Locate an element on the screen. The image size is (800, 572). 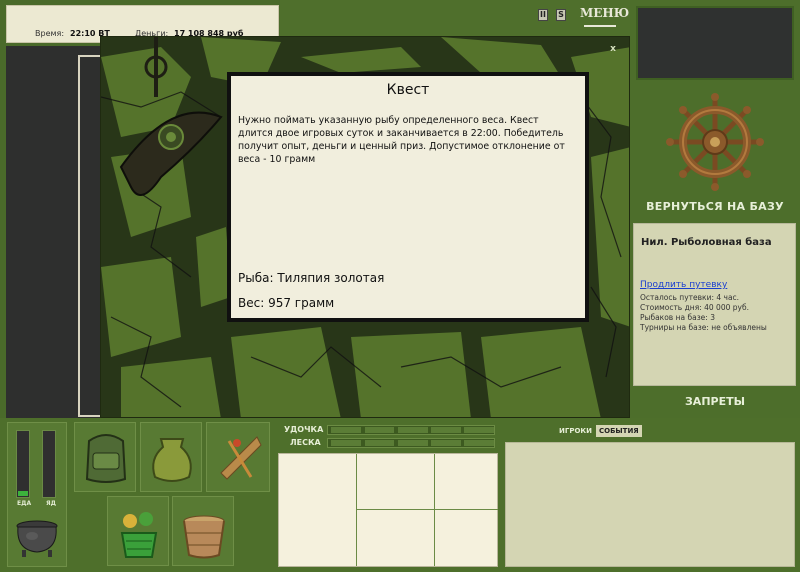
tab-players: ИГРОКИ is located at coordinates (575, 431).